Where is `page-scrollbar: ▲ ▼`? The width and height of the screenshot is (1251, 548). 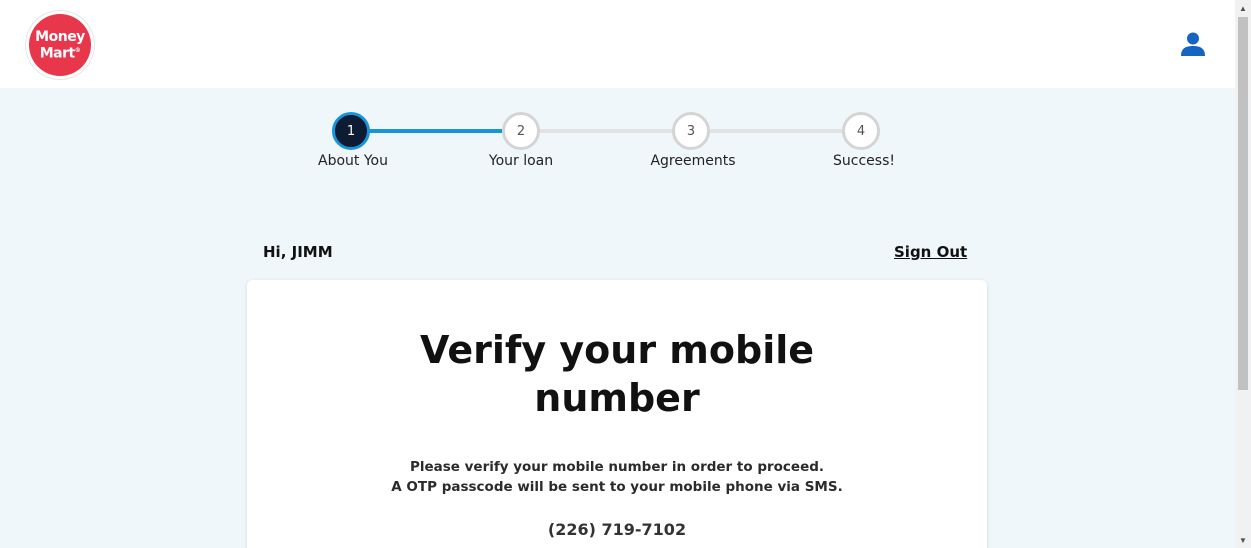
page-scrollbar: ▲ ▼ is located at coordinates (1243, 274).